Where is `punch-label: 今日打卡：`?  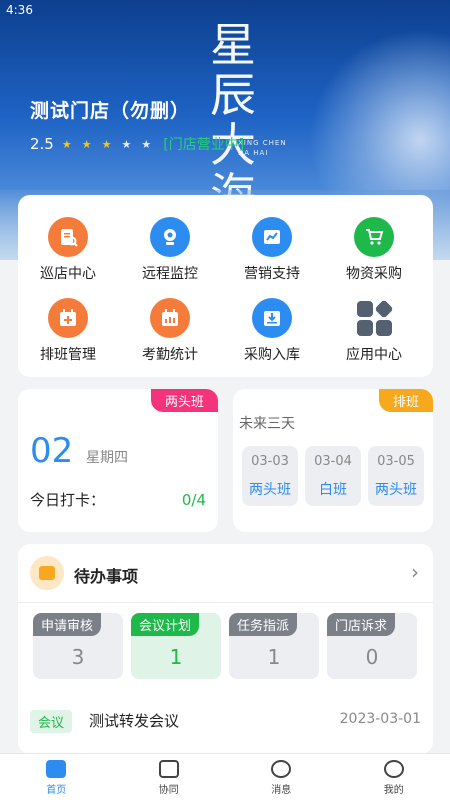
punch-label: 今日打卡： is located at coordinates (68, 500).